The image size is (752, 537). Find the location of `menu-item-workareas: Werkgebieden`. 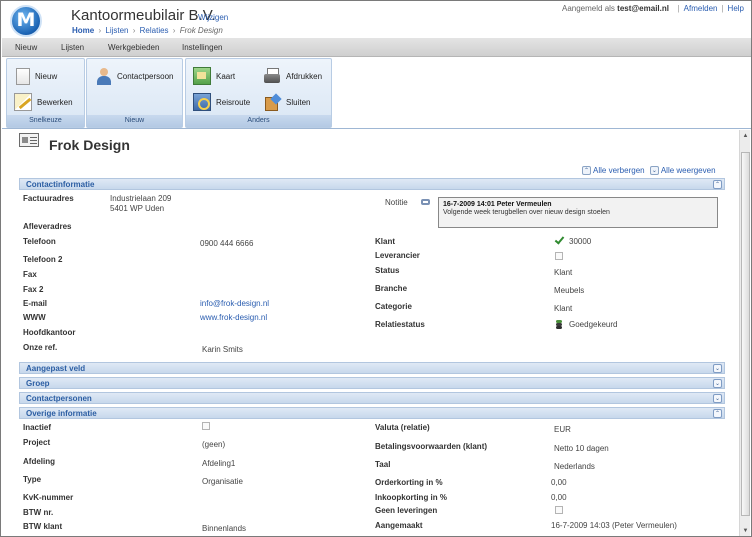

menu-item-workareas: Werkgebieden is located at coordinates (133, 47).